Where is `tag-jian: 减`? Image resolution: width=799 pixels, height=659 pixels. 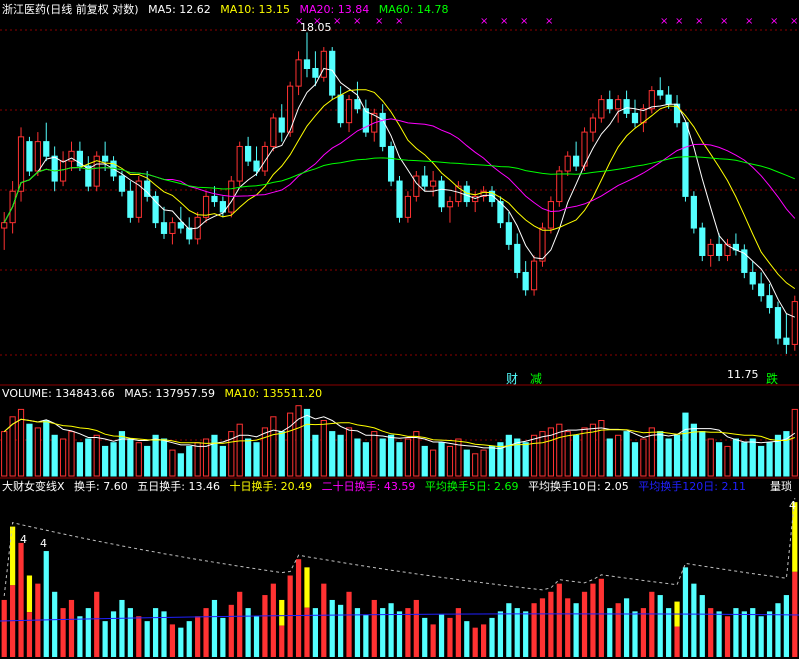 tag-jian: 减 is located at coordinates (536, 379).